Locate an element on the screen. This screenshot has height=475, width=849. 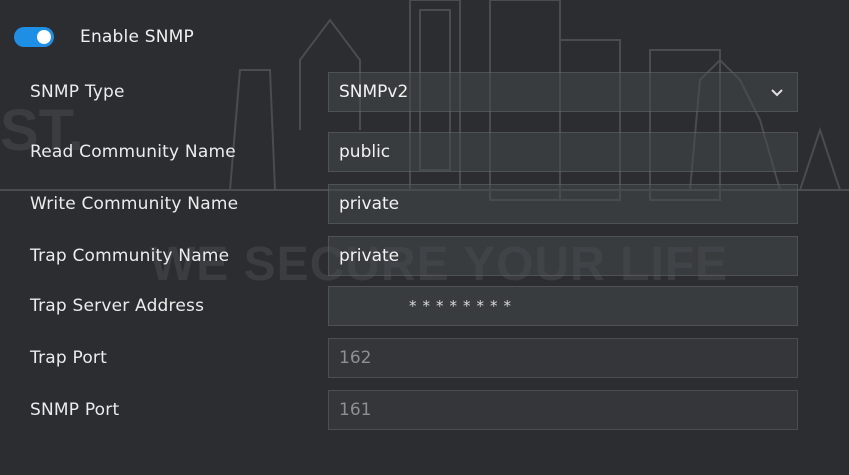
snmp-port-label: SNMP Port is located at coordinates (75, 410).